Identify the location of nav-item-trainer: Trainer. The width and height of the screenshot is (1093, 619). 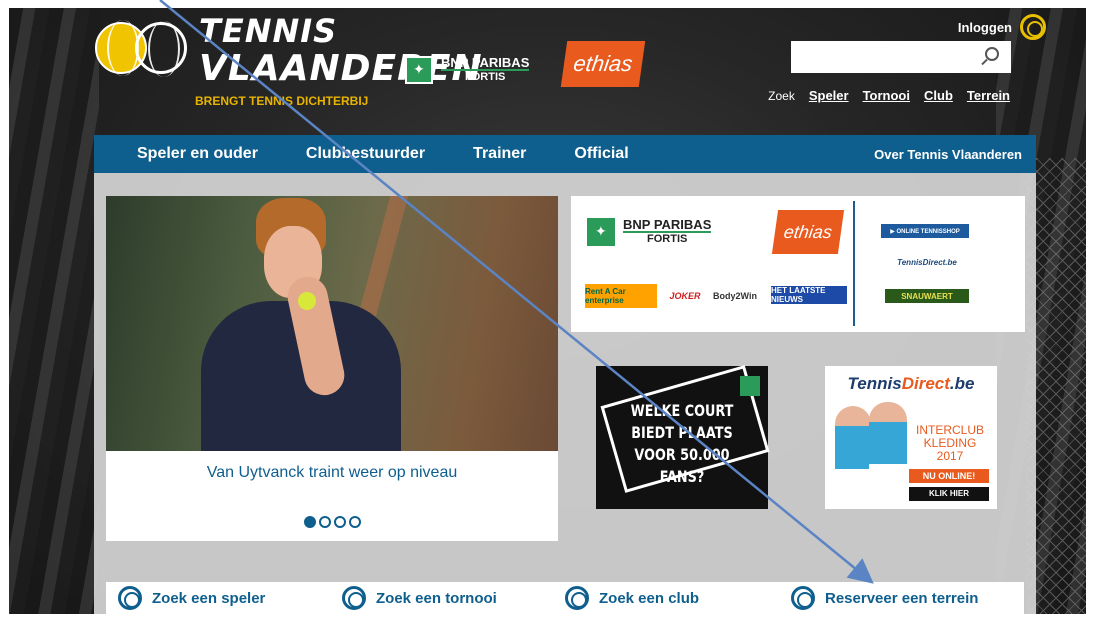
(499, 154).